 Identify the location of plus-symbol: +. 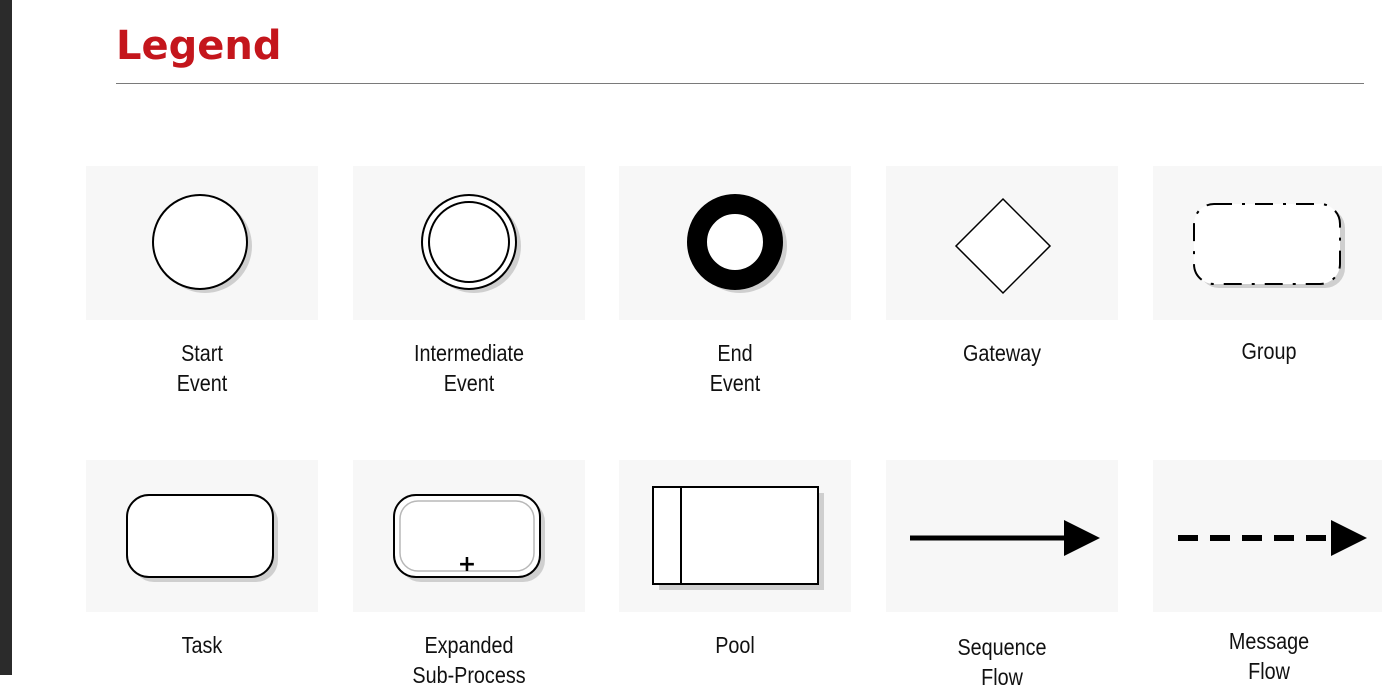
(467, 564).